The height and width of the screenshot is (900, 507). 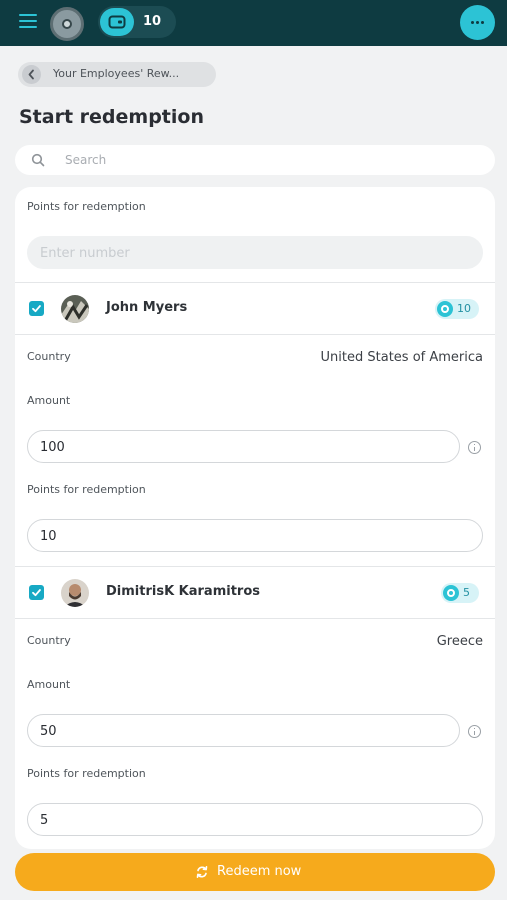 I want to click on points-badge-value: 5, so click(x=466, y=592).